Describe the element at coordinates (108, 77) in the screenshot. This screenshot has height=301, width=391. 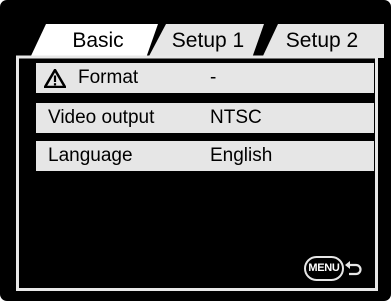
I see `menu-row-label: Format` at that location.